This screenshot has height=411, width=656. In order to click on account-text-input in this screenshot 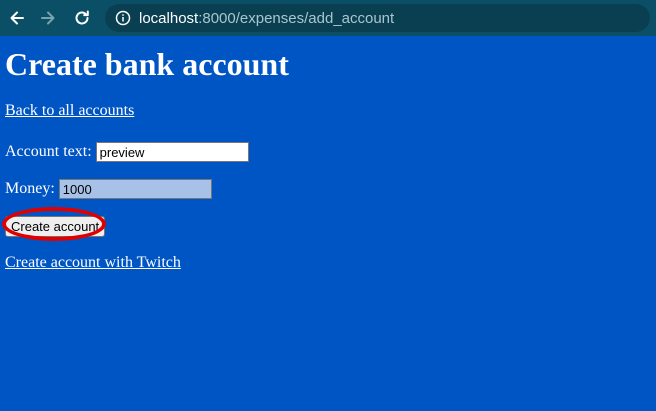, I will do `click(172, 152)`.